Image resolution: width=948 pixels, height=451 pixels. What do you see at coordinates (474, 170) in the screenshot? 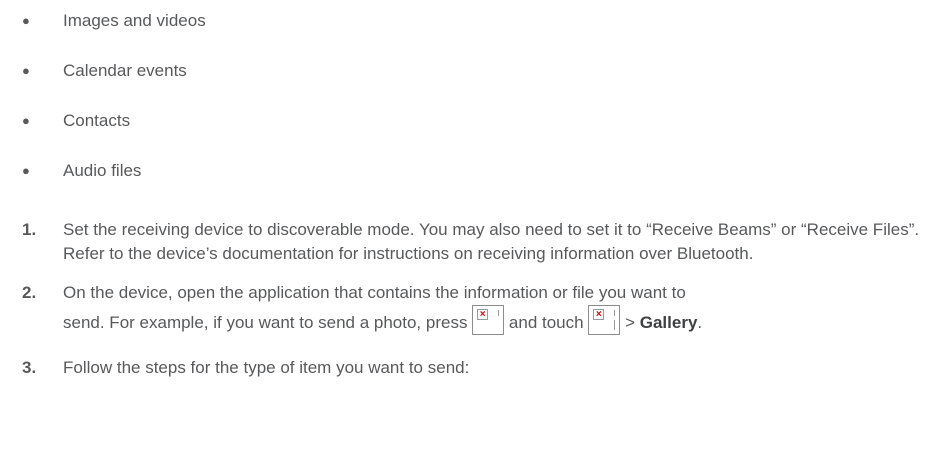
I see `list-item: ● Audio files` at bounding box center [474, 170].